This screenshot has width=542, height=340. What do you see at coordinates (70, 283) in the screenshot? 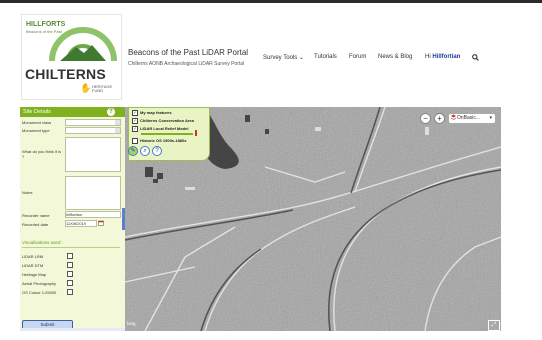
I see `vis-aerial-checkbox` at bounding box center [70, 283].